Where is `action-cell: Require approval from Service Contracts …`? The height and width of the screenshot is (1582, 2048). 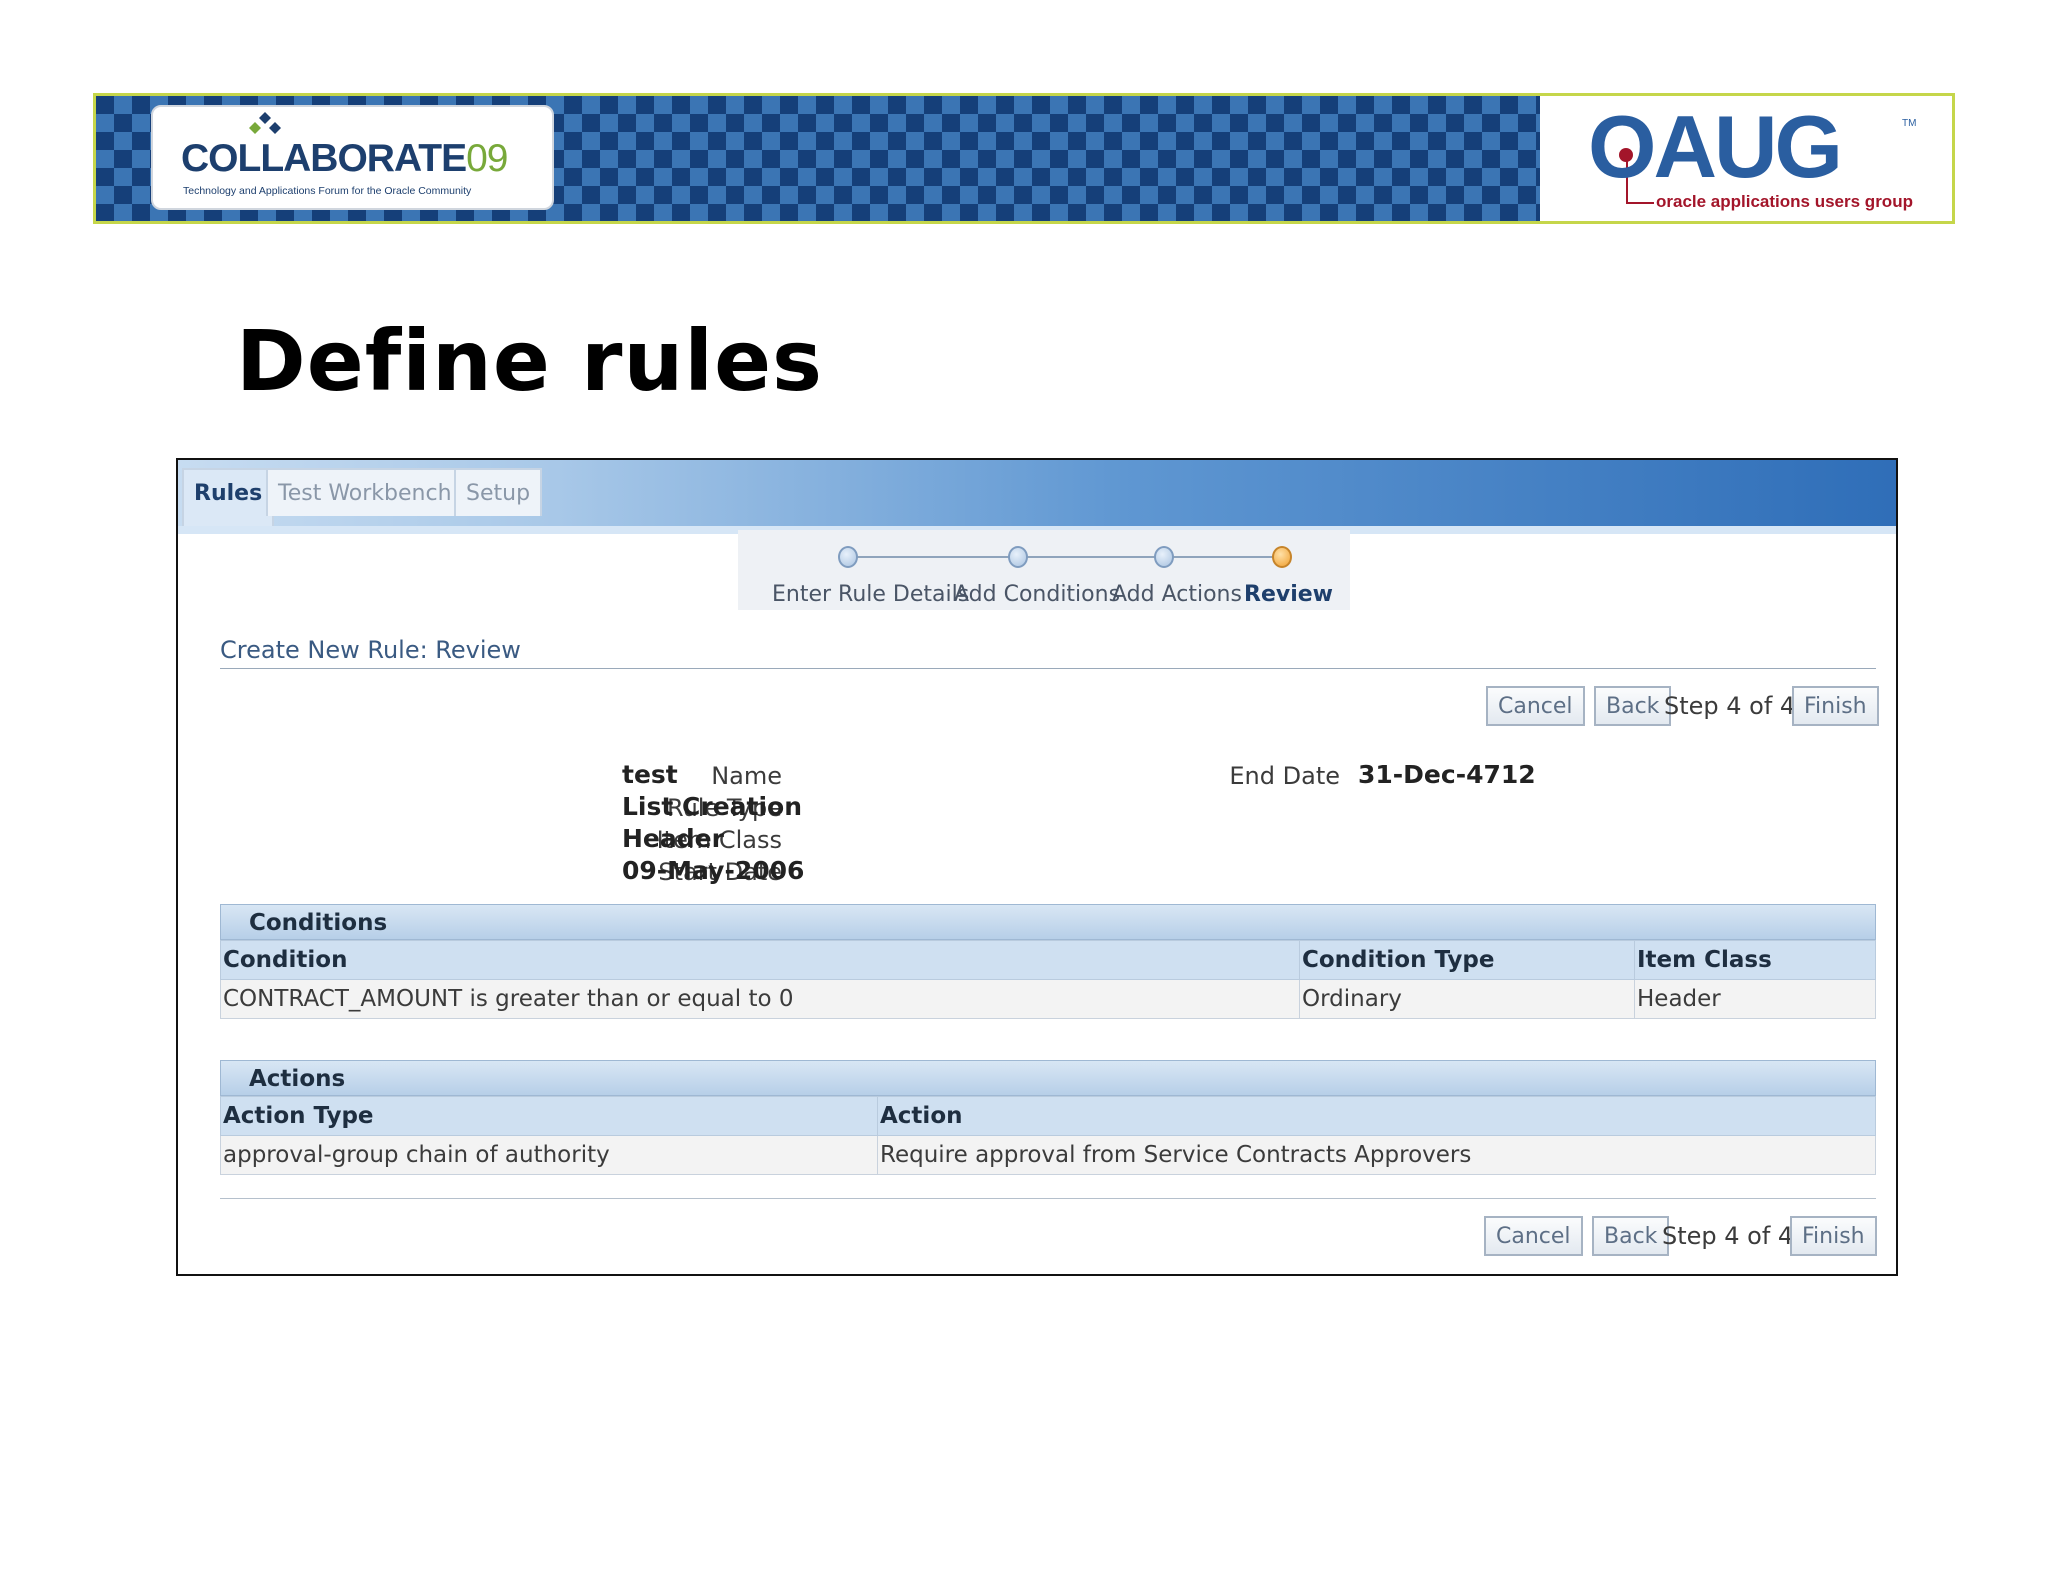
action-cell: Require approval from Service Contracts … is located at coordinates (1376, 1155).